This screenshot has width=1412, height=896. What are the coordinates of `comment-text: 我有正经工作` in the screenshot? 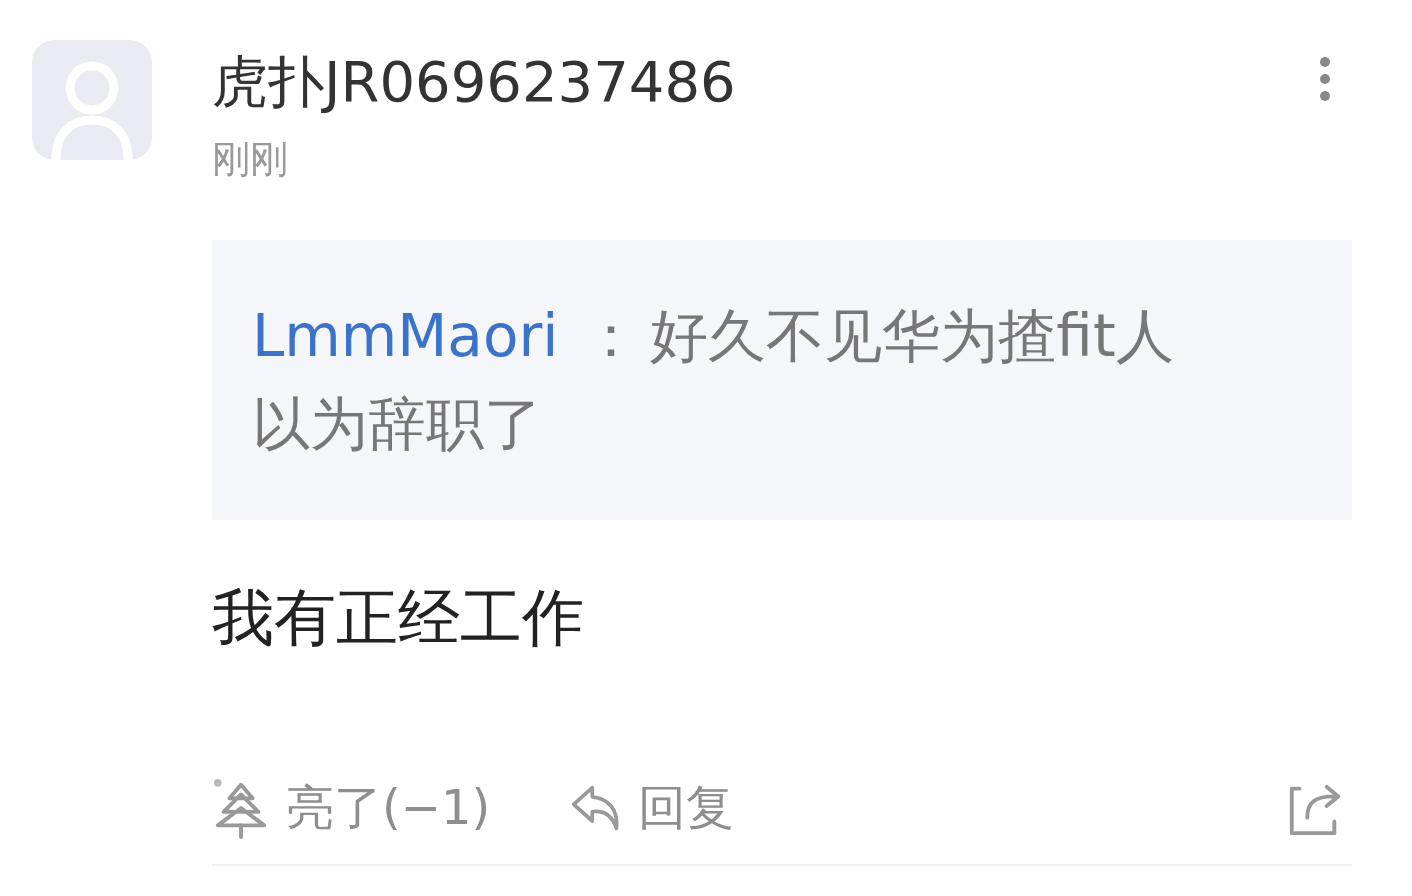 It's located at (398, 618).